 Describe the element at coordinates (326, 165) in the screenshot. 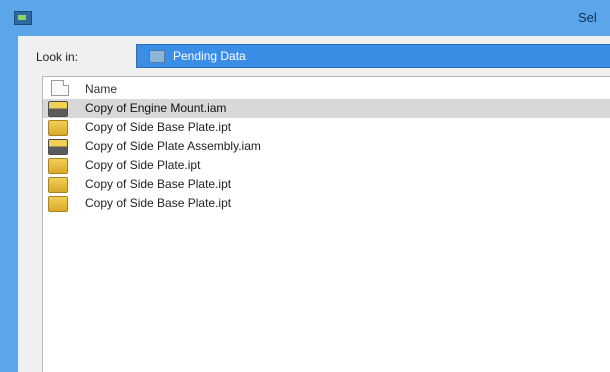

I see `file-row: Copy of Side Plate.ipt` at that location.